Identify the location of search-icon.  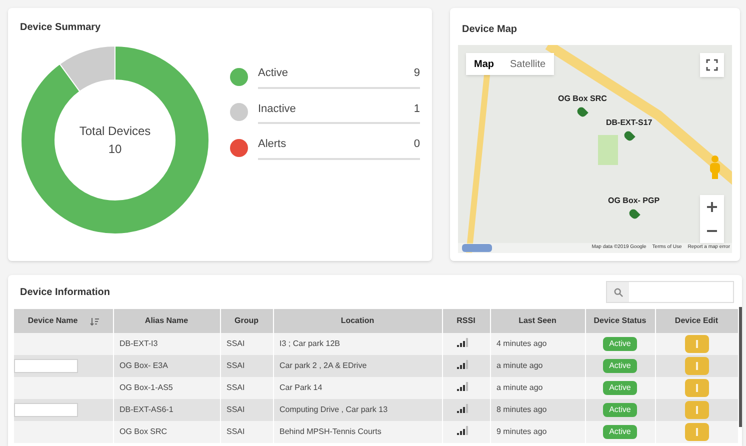
(618, 292).